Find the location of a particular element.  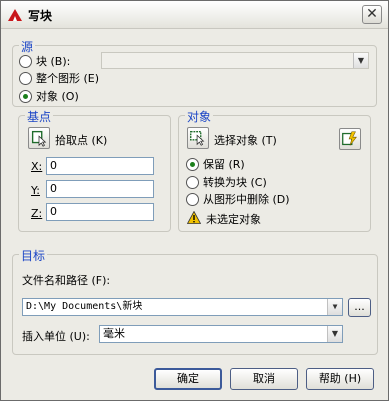

insert-units-combo: 毫米 ▼ is located at coordinates (221, 334).